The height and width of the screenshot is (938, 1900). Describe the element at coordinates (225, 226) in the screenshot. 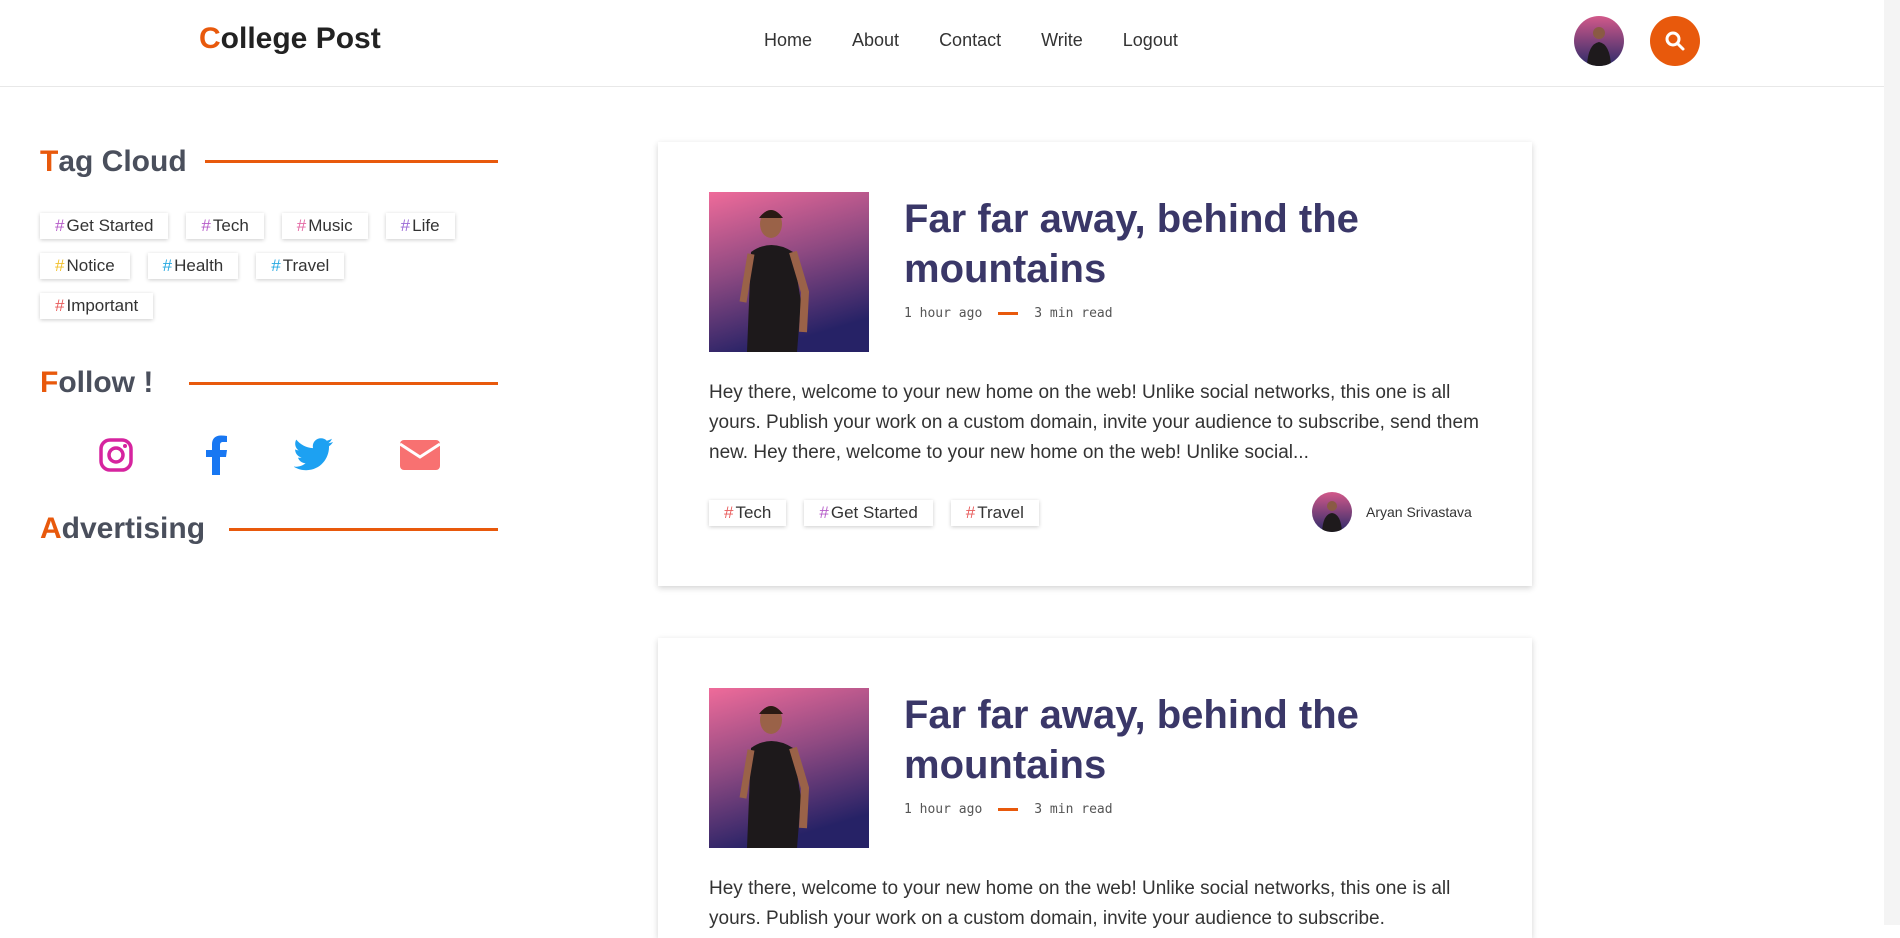

I see `tag-tech: # Tech` at that location.